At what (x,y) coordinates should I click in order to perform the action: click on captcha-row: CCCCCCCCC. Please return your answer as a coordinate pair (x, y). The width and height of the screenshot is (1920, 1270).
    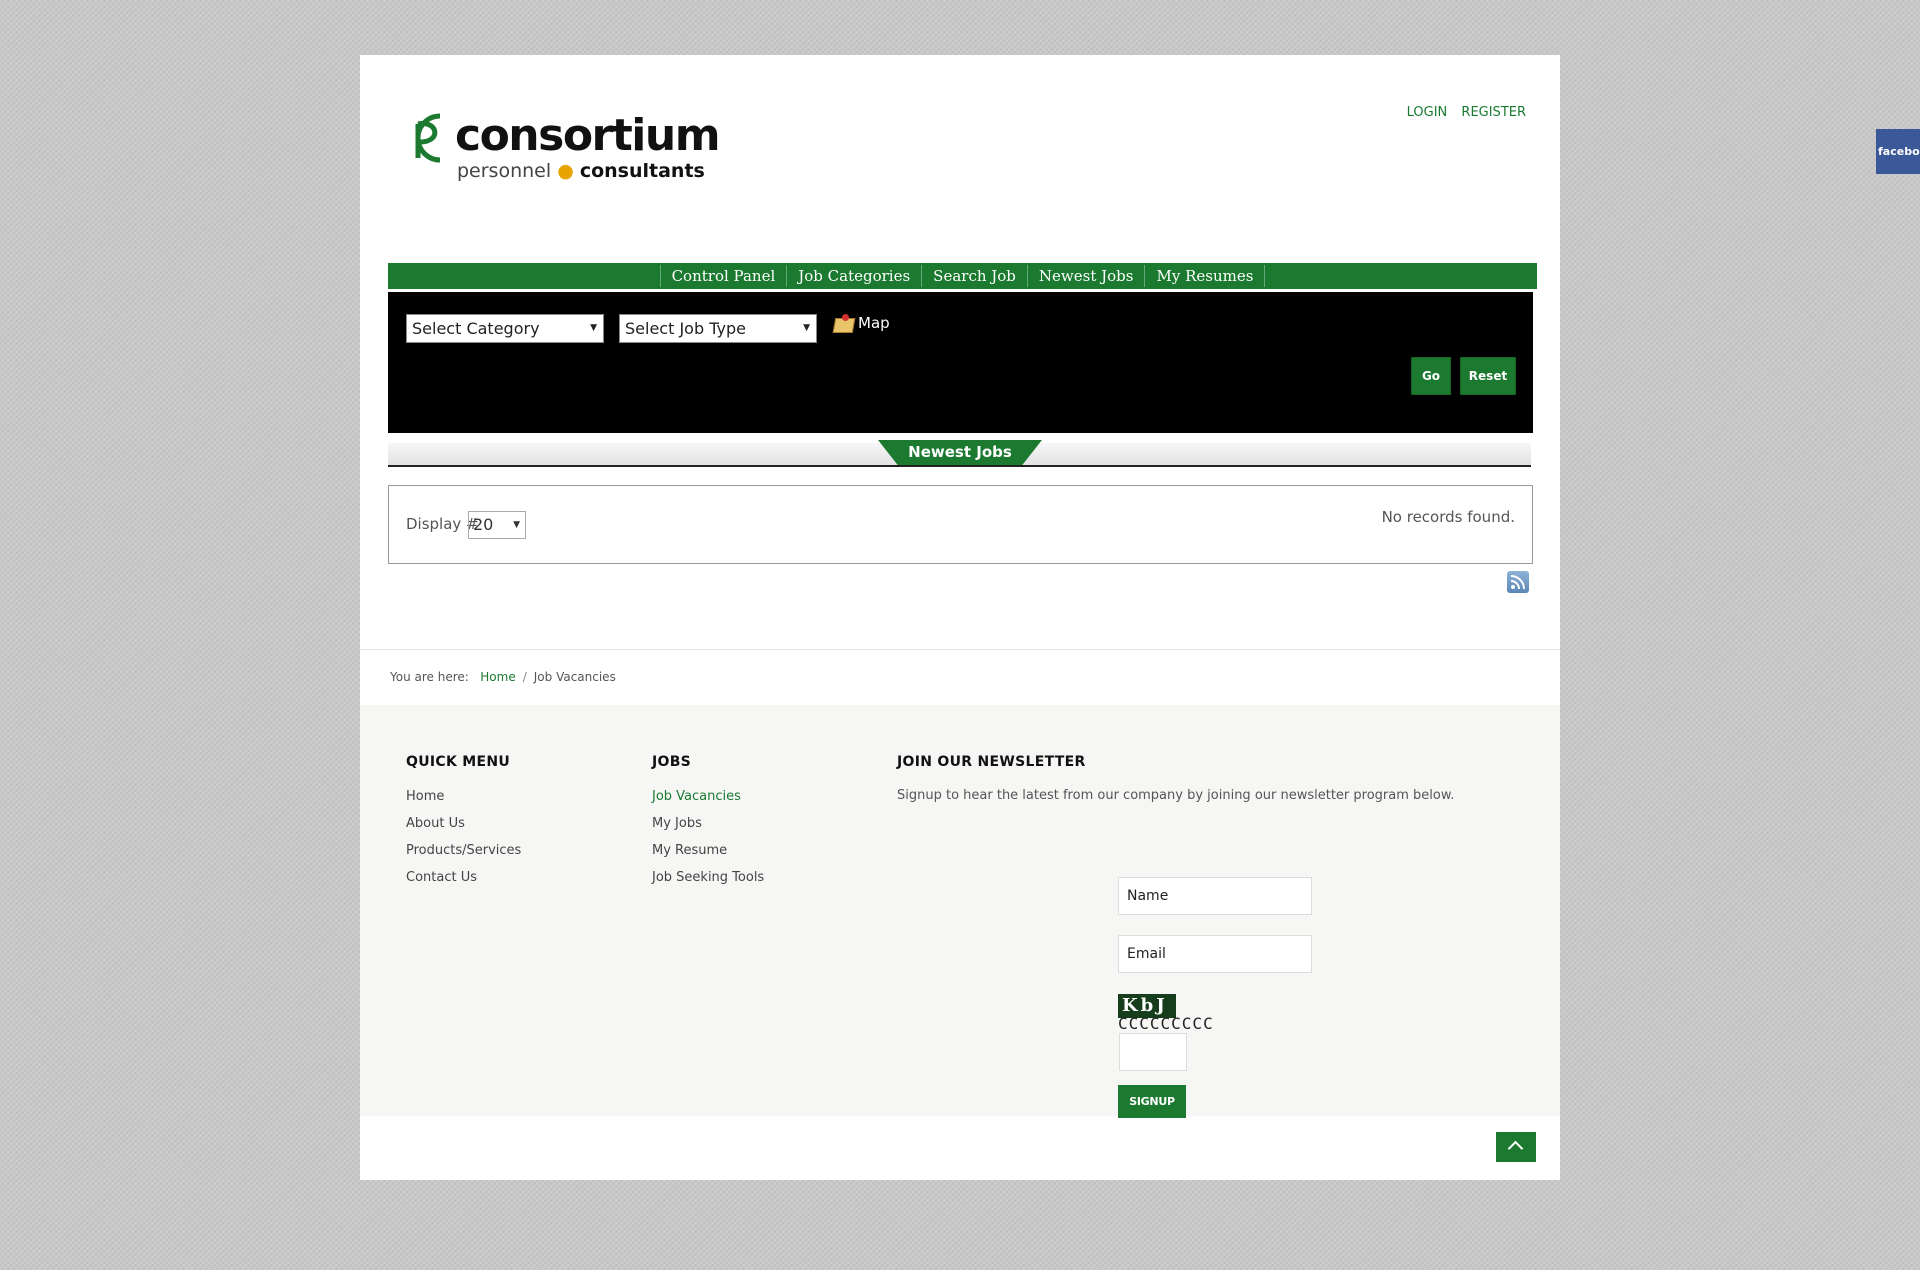
    Looking at the image, I should click on (1166, 1023).